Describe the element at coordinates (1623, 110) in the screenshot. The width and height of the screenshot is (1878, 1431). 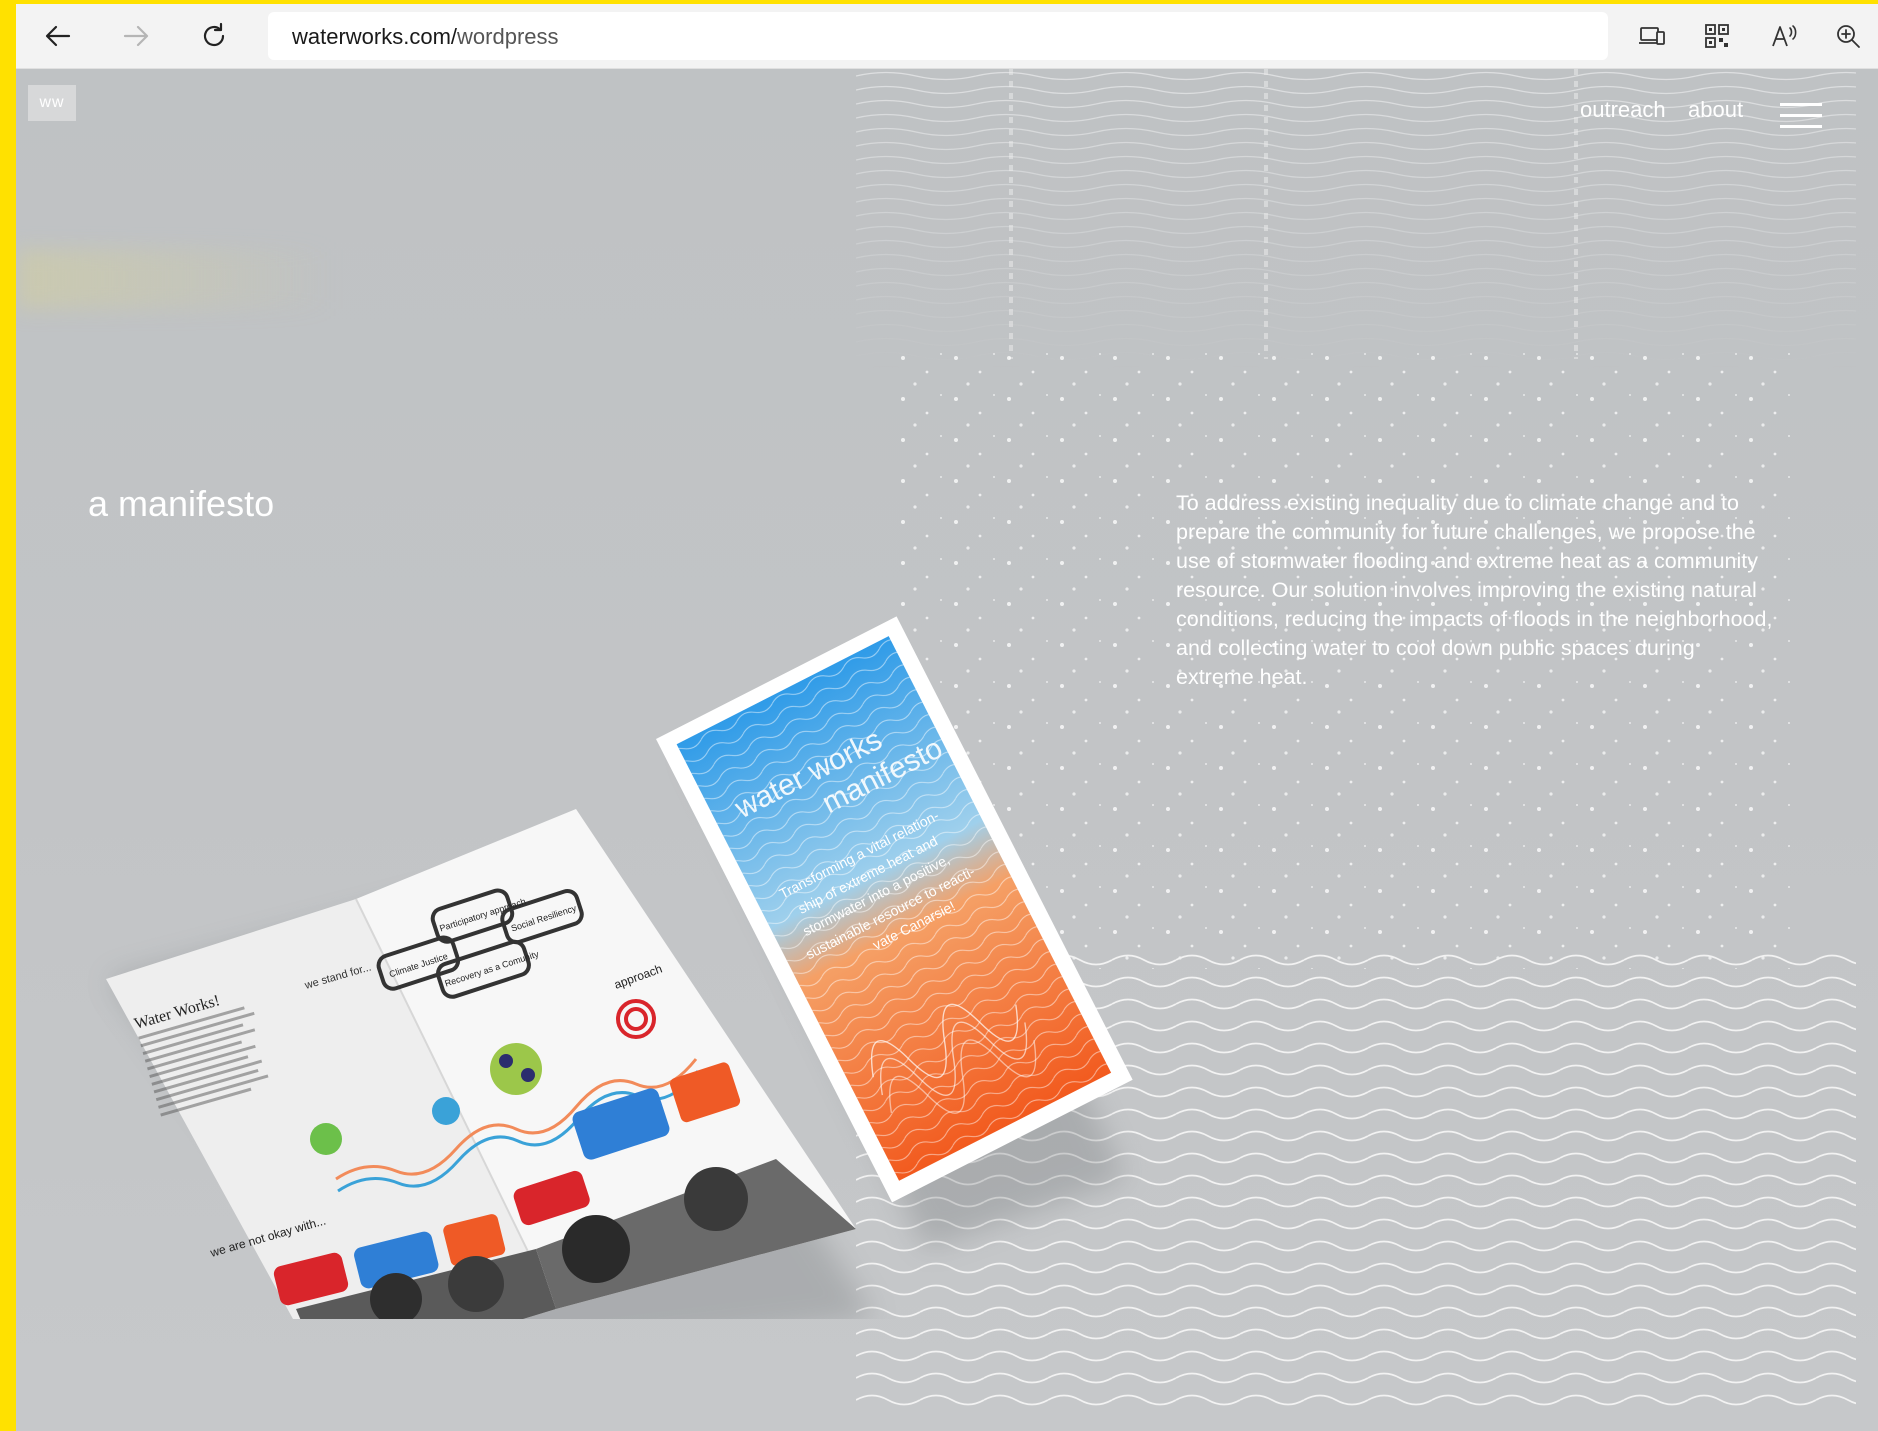
I see `nav-link-outreach: outreach` at that location.